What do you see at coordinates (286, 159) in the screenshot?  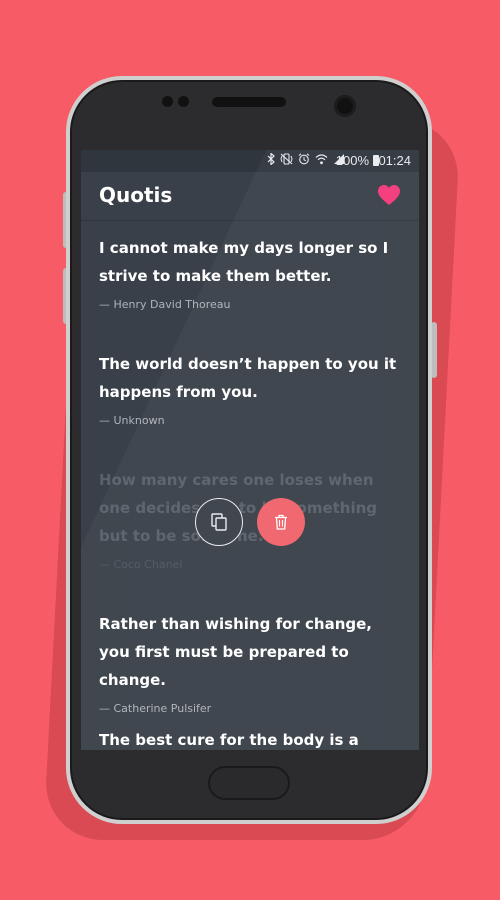 I see `vibrate-icon` at bounding box center [286, 159].